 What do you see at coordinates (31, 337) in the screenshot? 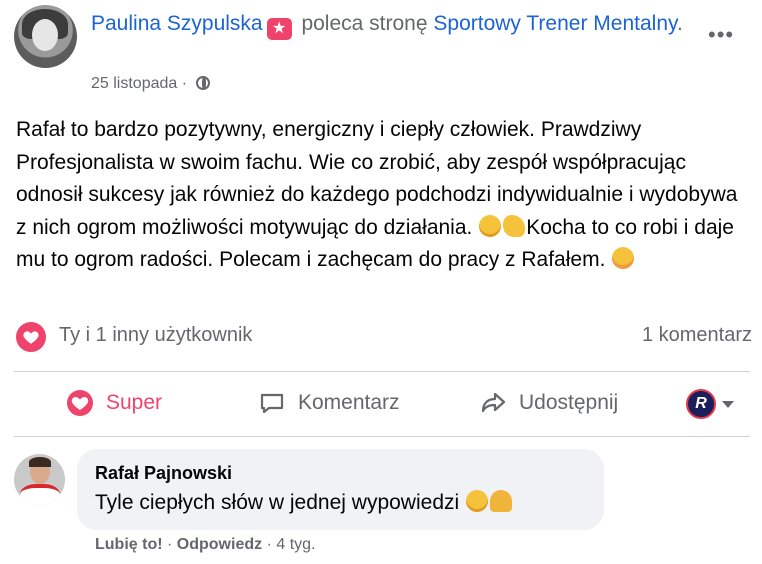
I see `heart-reaction-icon` at bounding box center [31, 337].